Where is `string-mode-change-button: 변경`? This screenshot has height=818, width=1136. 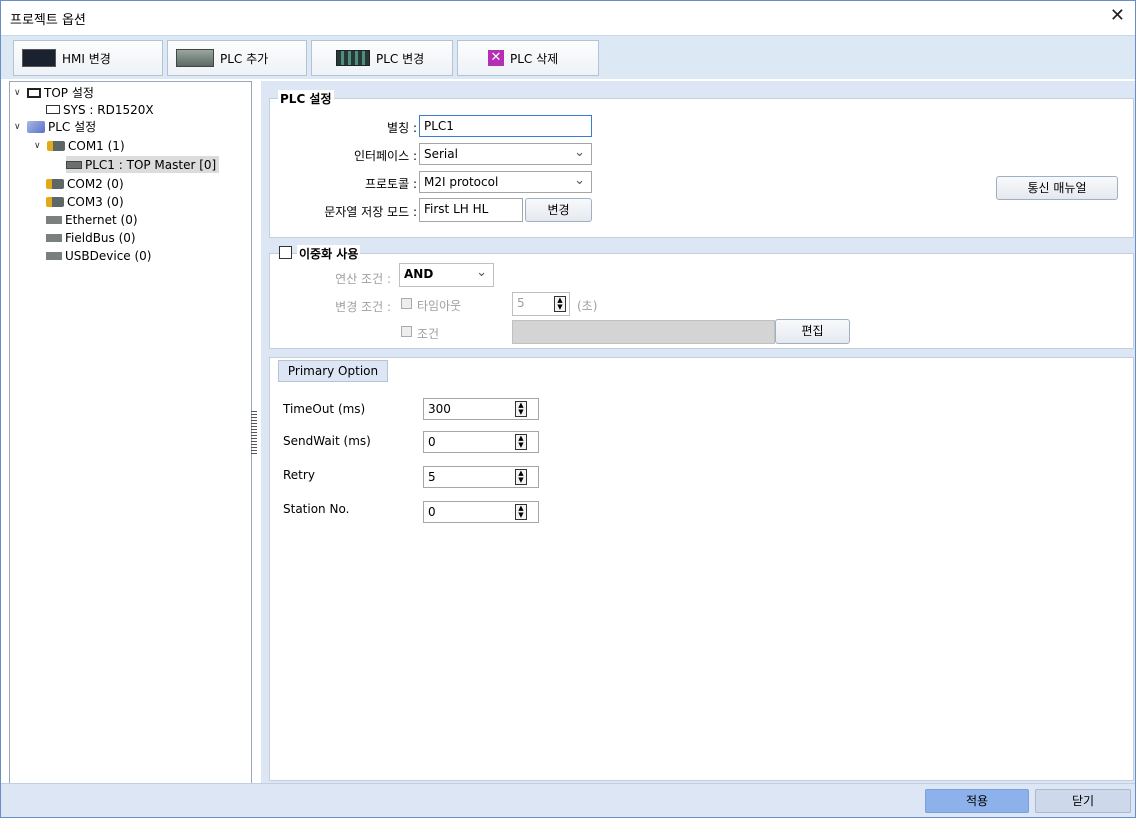
string-mode-change-button: 변경 is located at coordinates (558, 210).